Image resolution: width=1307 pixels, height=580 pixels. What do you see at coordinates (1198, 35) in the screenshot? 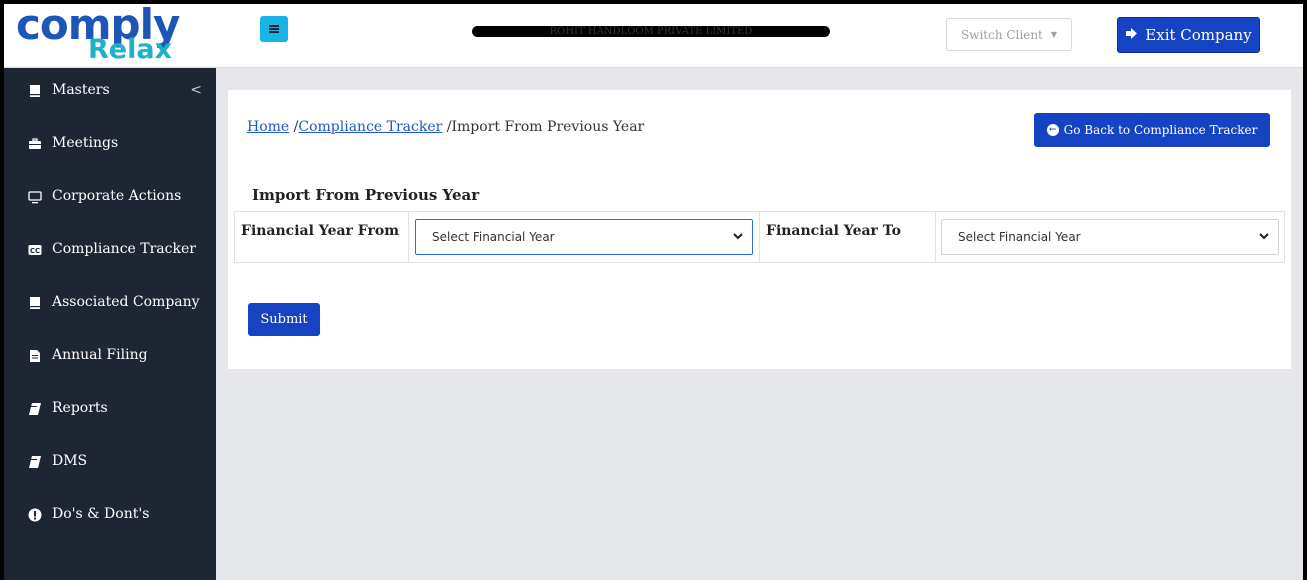
I see `exit-company-label: Exit Company` at bounding box center [1198, 35].